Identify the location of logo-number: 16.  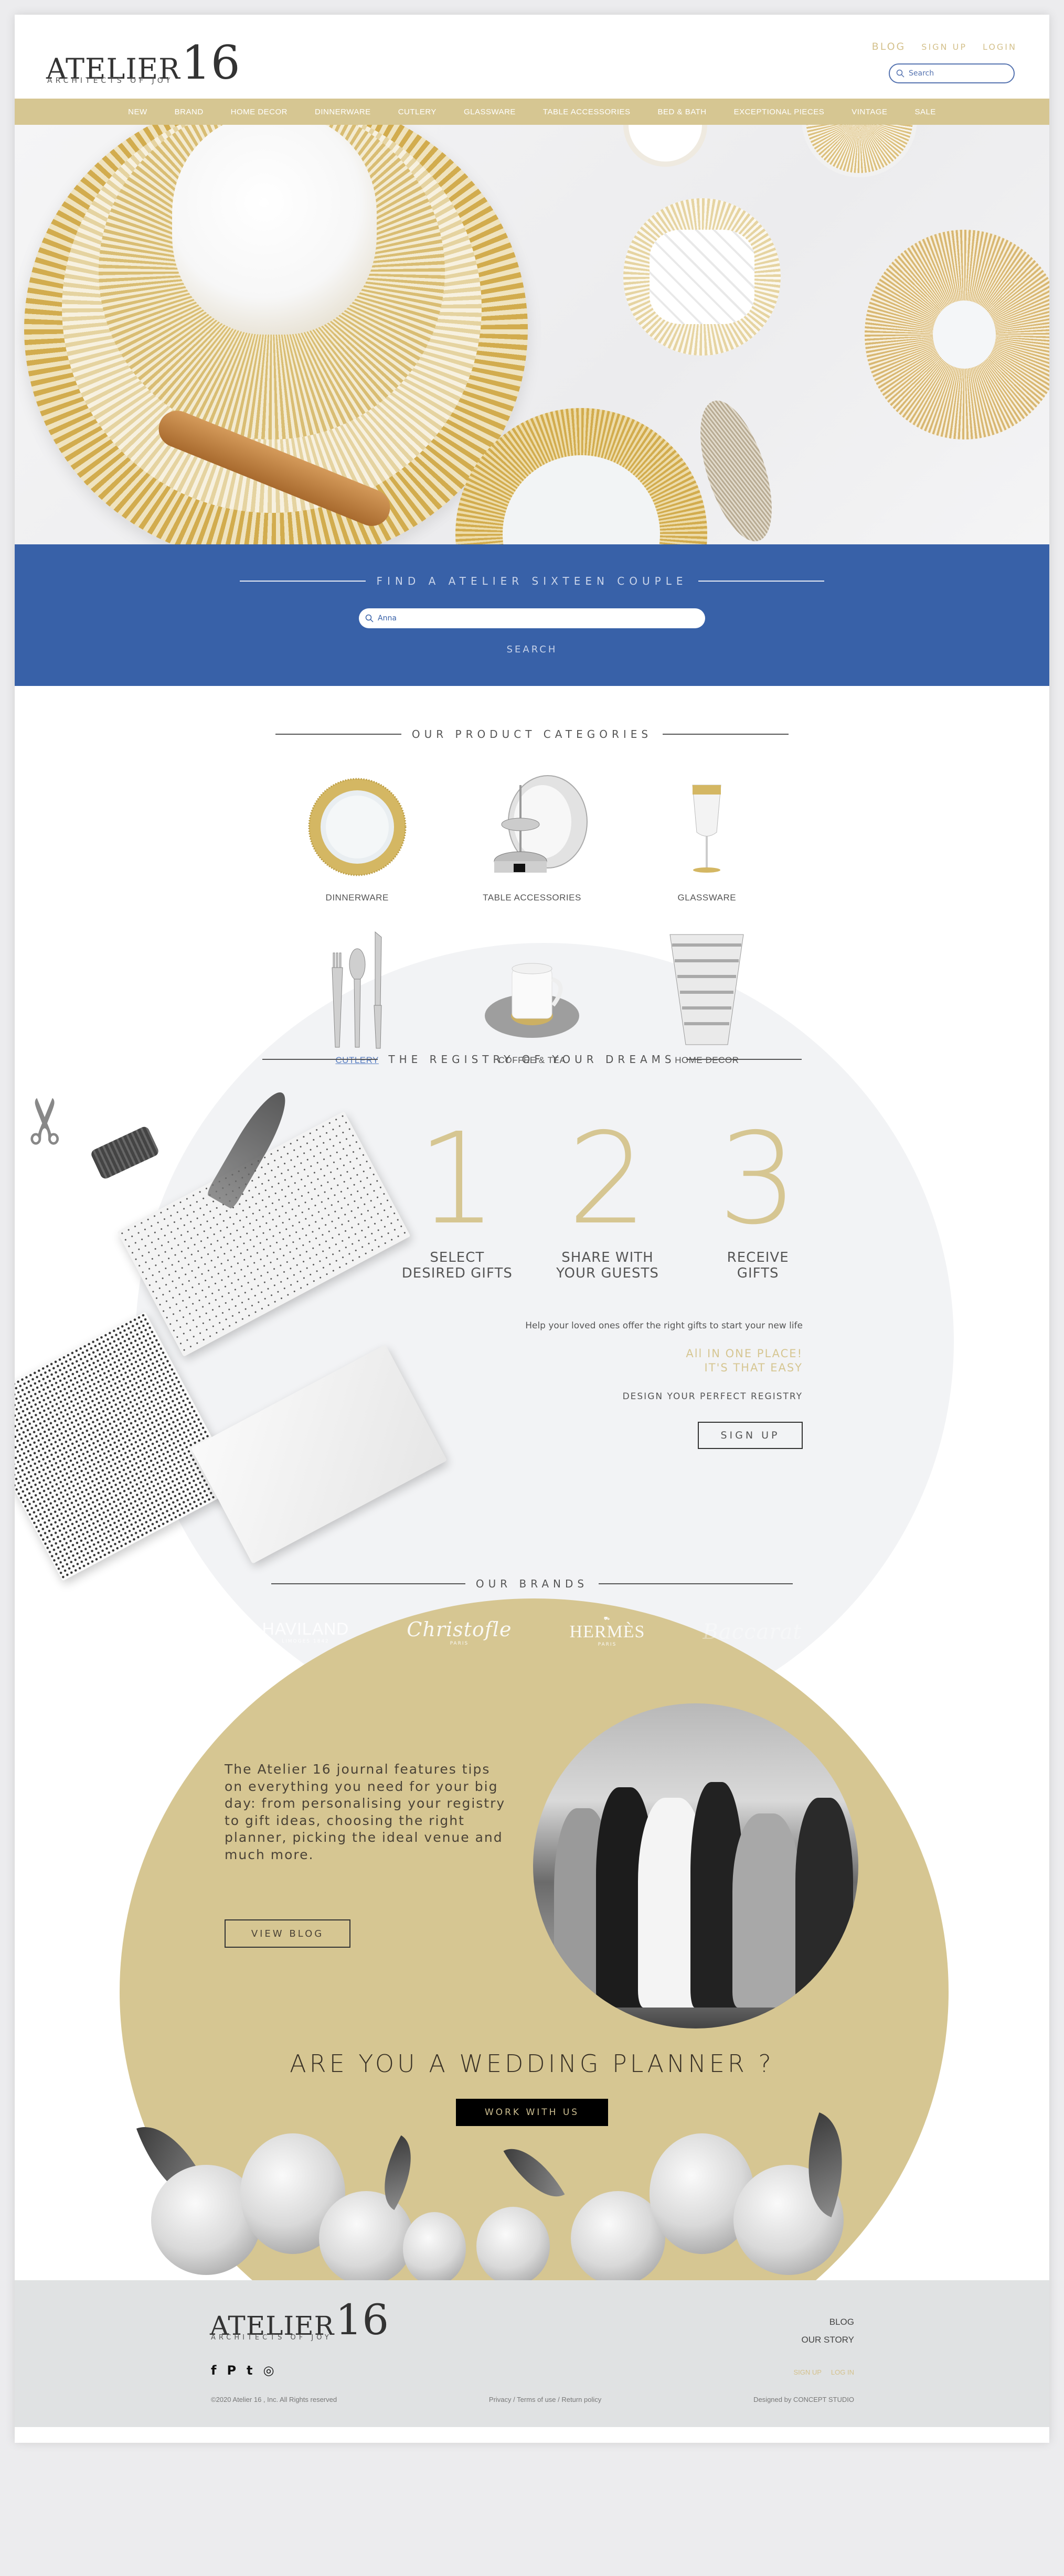
(362, 2319).